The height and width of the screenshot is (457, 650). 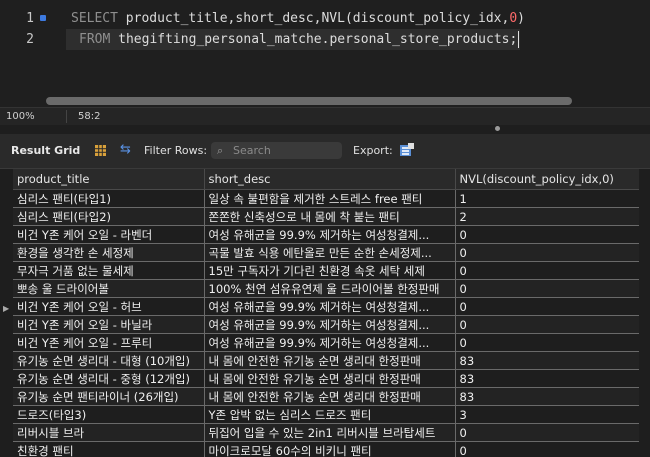 What do you see at coordinates (547, 216) in the screenshot?
I see `cell-discount: 2` at bounding box center [547, 216].